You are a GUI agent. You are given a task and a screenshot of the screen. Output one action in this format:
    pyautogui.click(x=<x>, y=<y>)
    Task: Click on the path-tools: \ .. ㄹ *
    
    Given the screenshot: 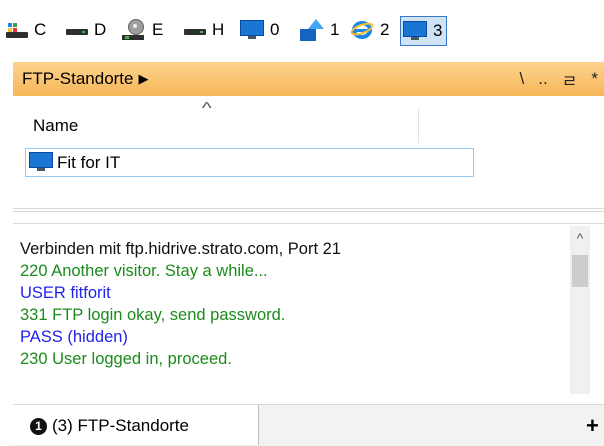 What is the action you would take?
    pyautogui.click(x=552, y=79)
    